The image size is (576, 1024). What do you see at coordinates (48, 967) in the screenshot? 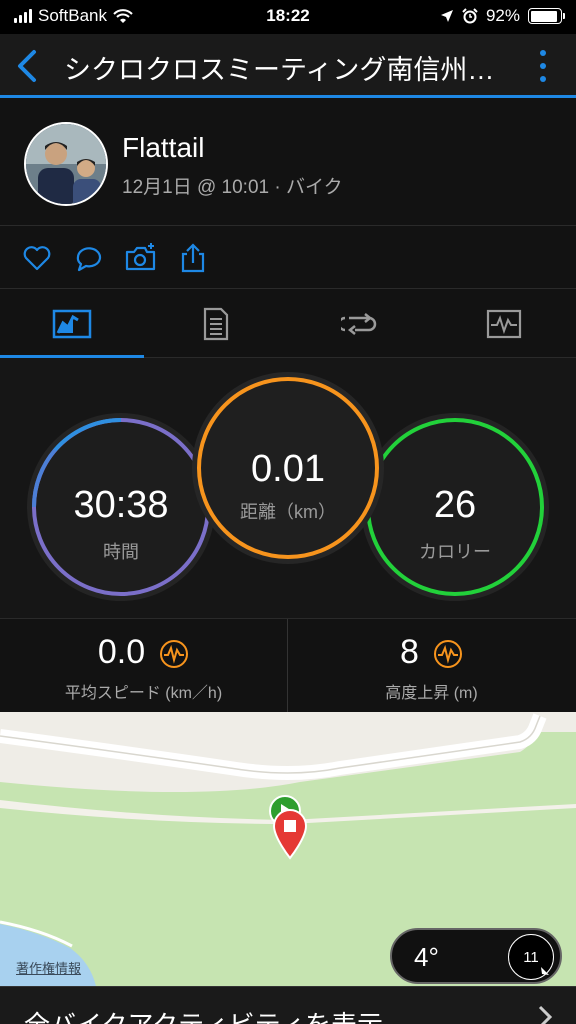
I see `map-credit-link: 著作権情報` at bounding box center [48, 967].